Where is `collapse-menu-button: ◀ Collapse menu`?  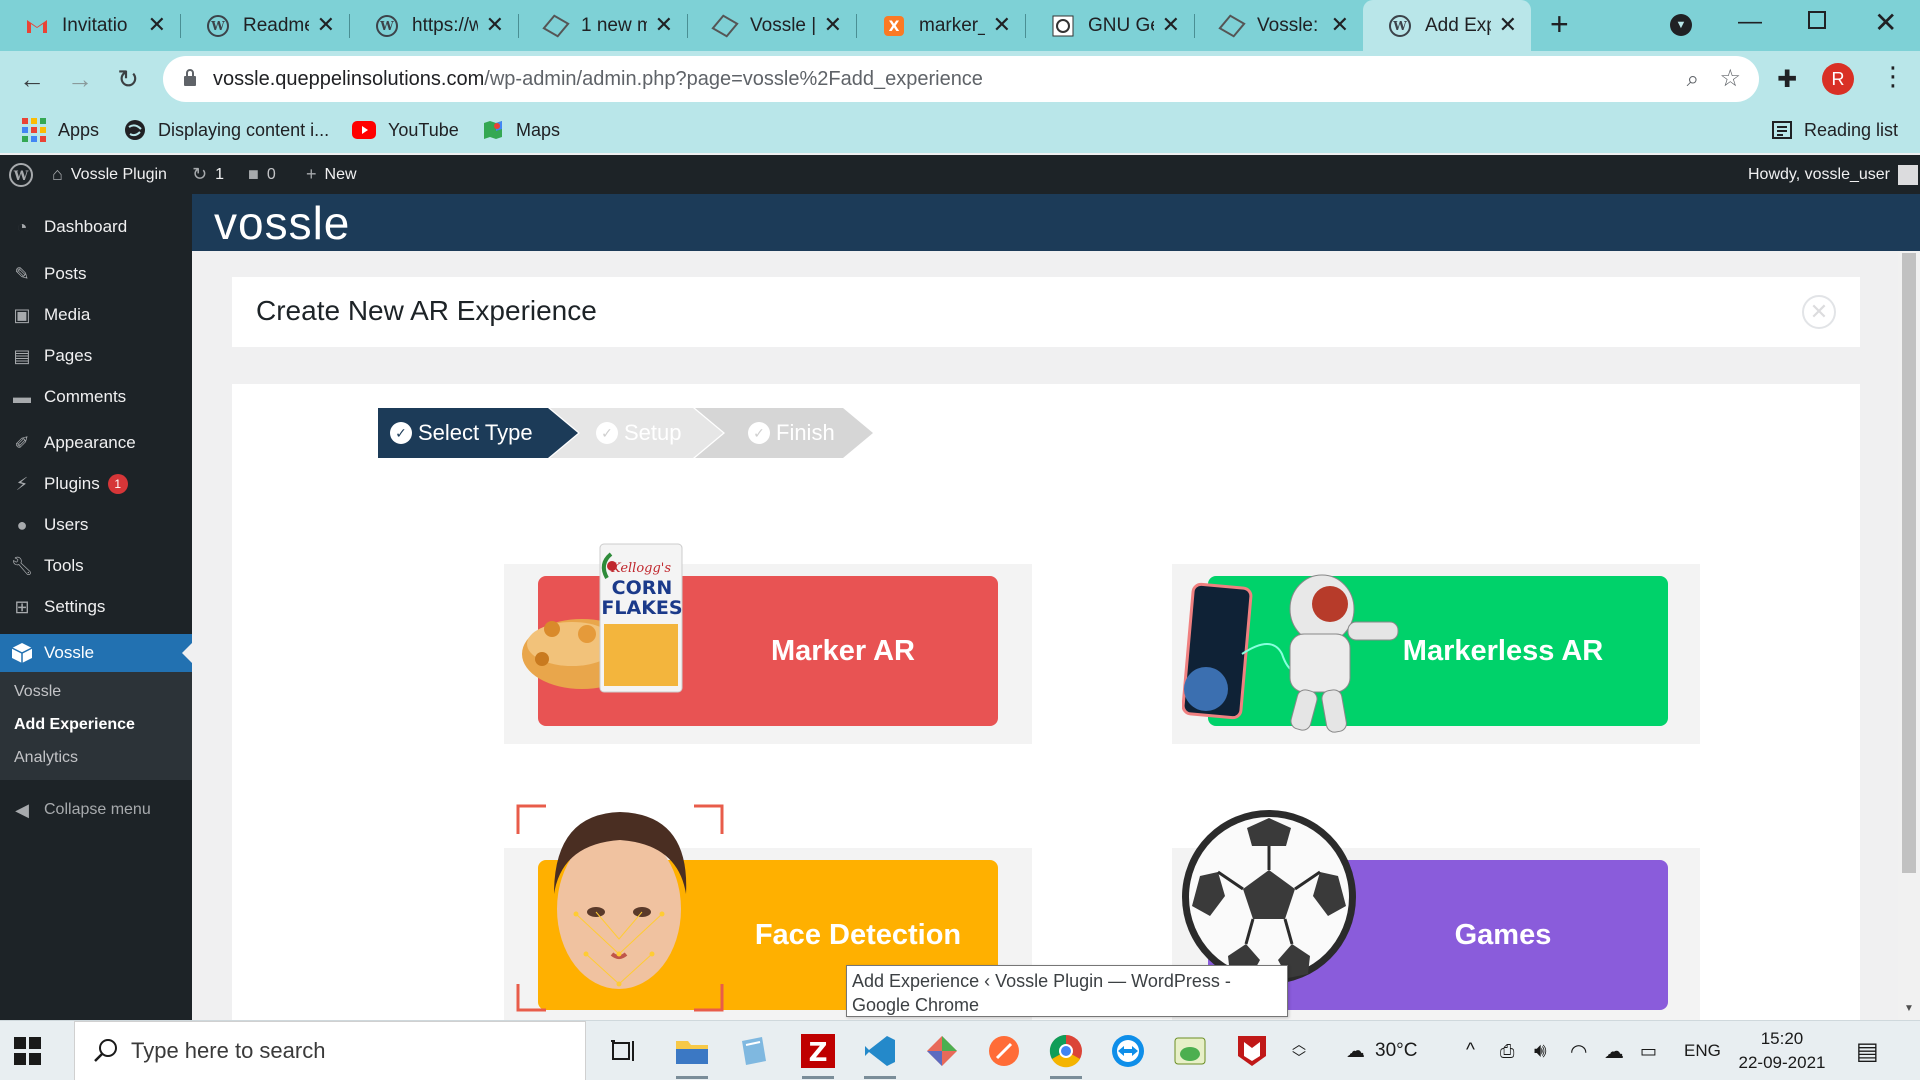
collapse-menu-button: ◀ Collapse menu is located at coordinates (96, 810).